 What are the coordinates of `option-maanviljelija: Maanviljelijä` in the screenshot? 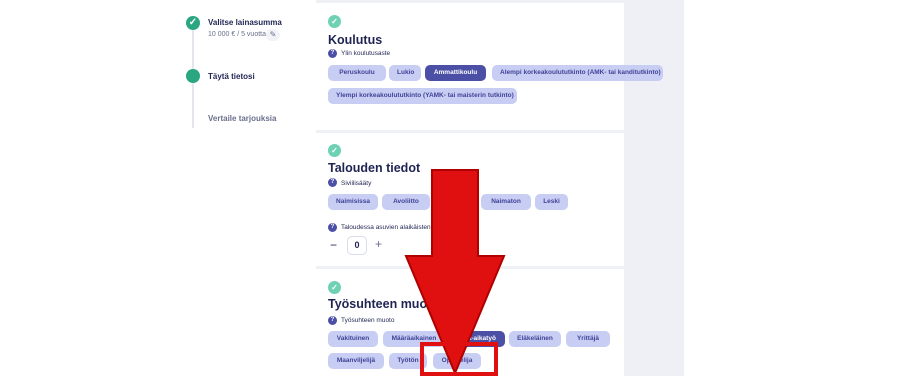 It's located at (356, 361).